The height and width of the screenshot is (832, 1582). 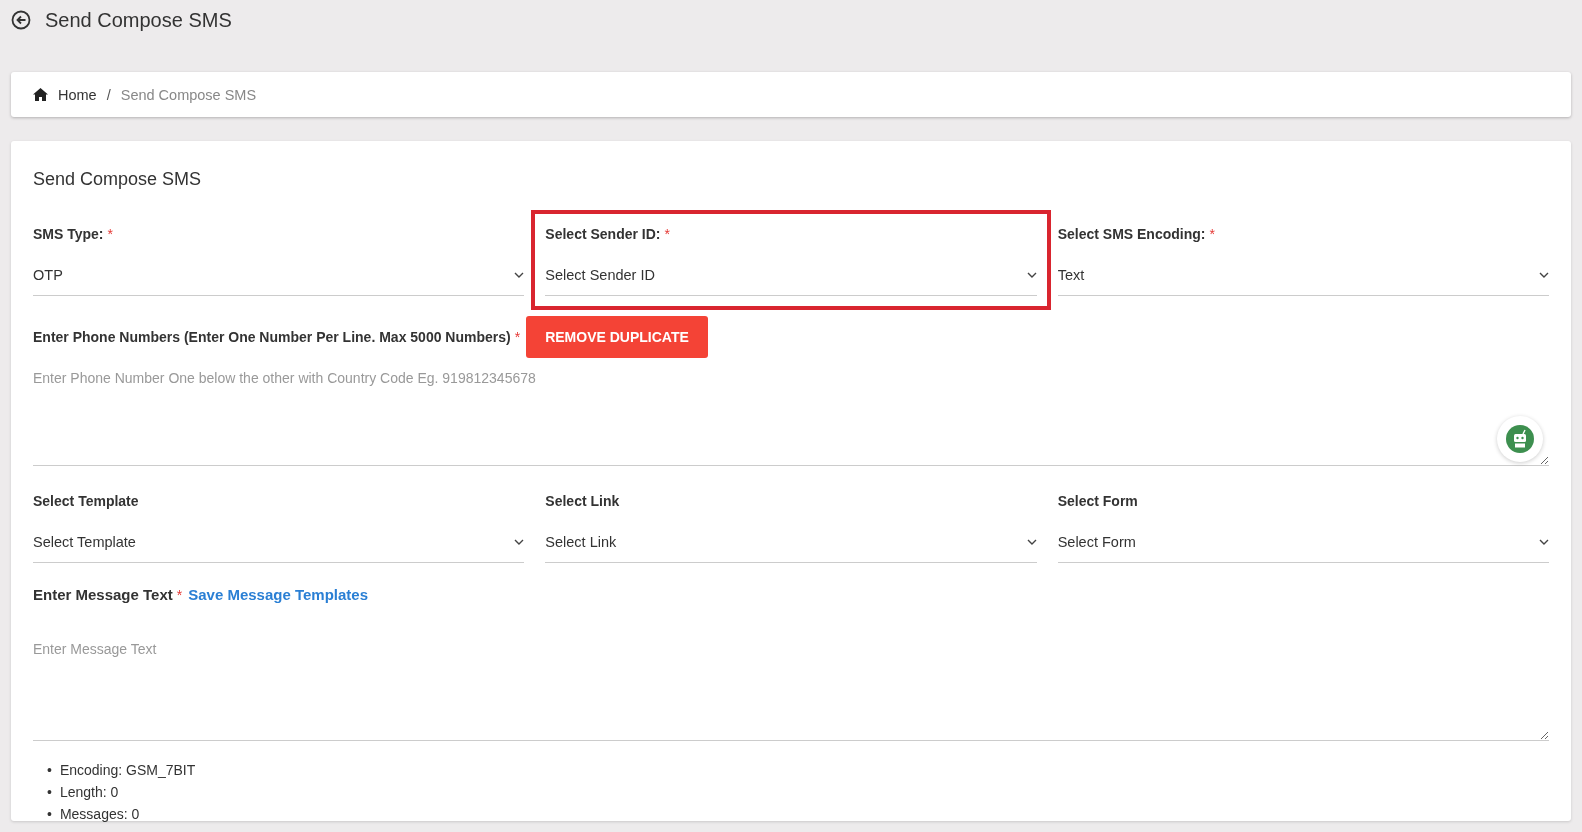 I want to click on field-label: Select Form, so click(x=1097, y=501).